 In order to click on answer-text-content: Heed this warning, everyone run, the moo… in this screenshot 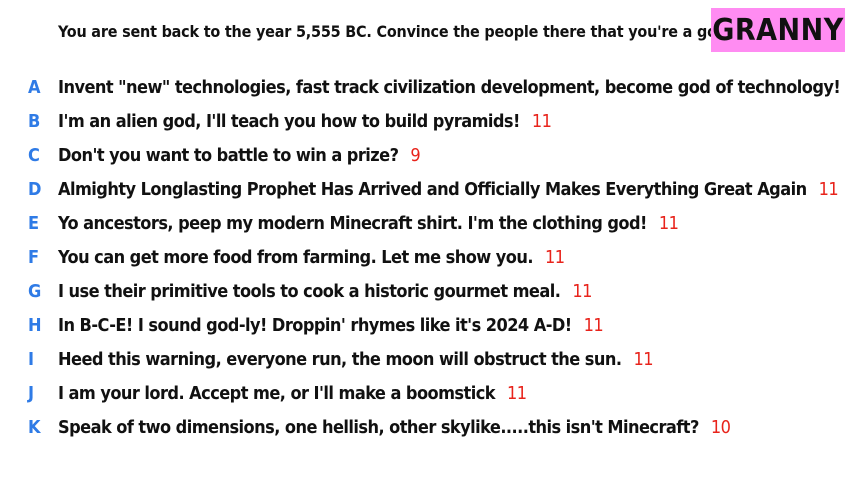, I will do `click(340, 359)`.